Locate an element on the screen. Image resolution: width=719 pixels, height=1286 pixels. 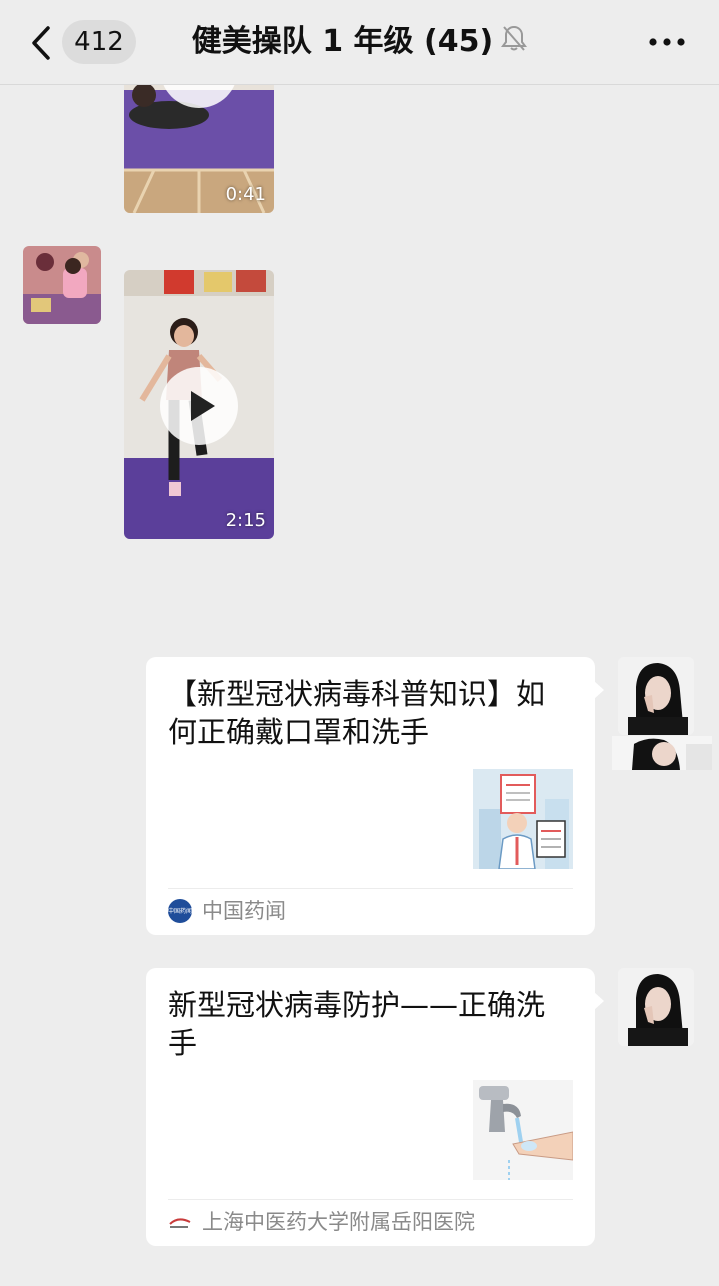
more-options-button is located at coordinates (667, 42).